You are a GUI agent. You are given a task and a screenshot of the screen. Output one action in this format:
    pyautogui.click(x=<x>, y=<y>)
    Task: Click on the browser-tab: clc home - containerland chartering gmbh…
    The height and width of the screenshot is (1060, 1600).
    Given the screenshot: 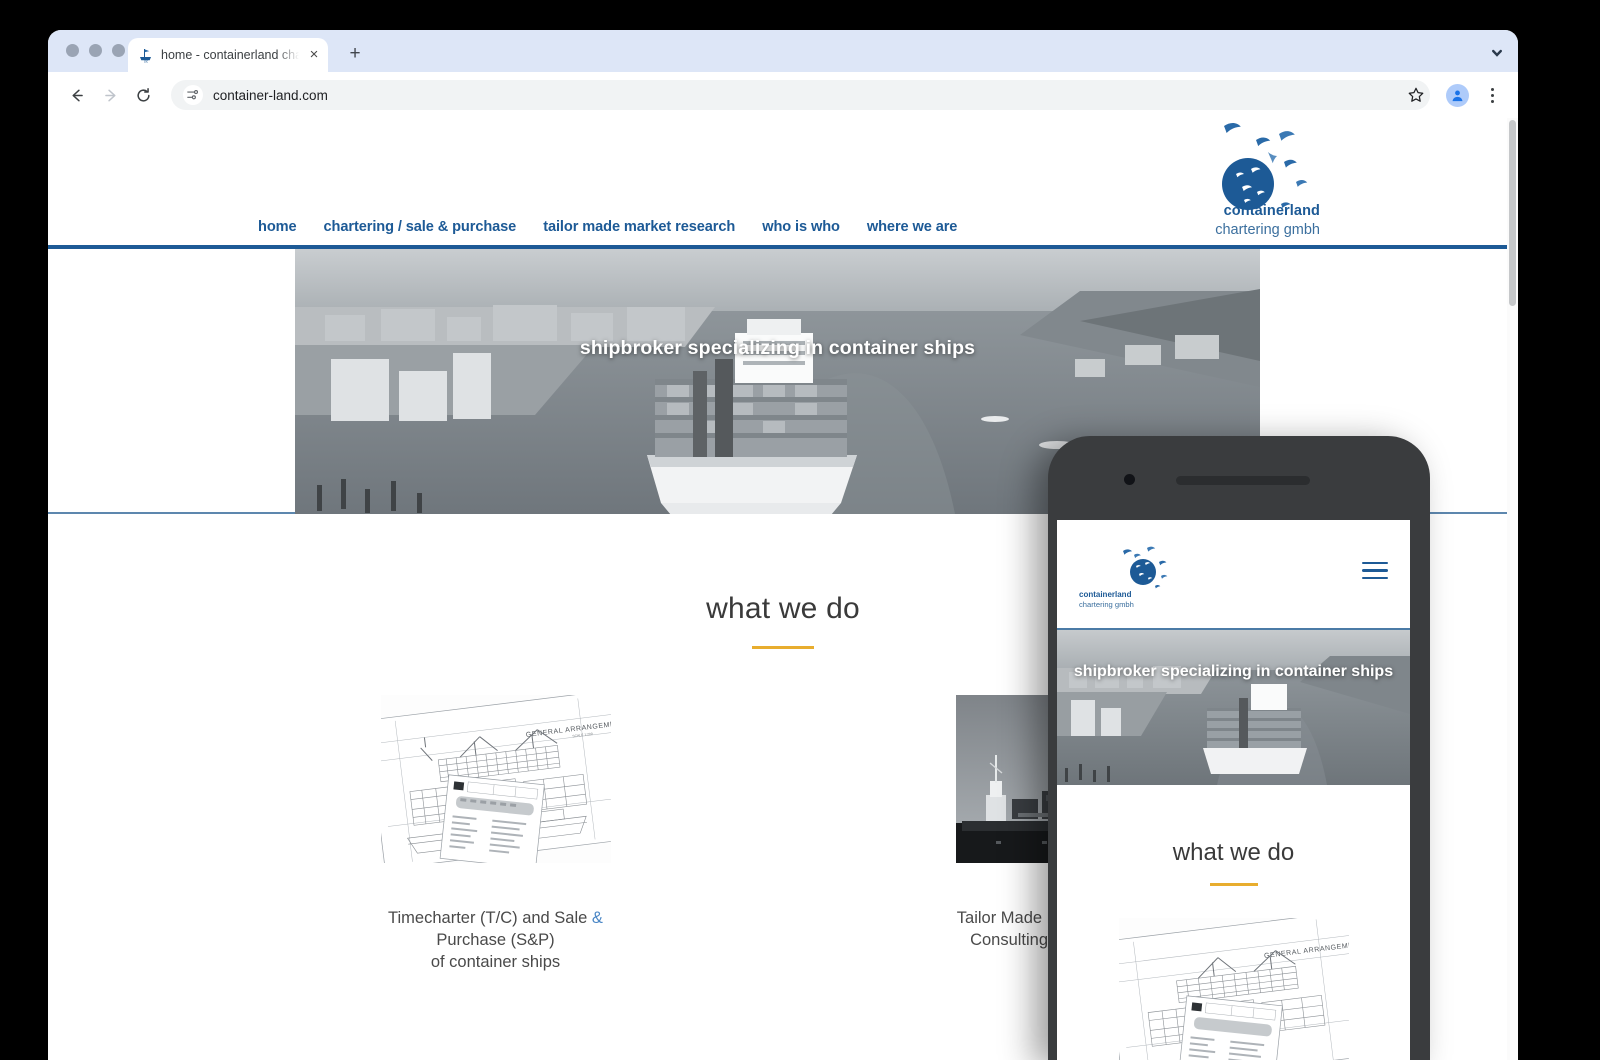 What is the action you would take?
    pyautogui.click(x=228, y=55)
    